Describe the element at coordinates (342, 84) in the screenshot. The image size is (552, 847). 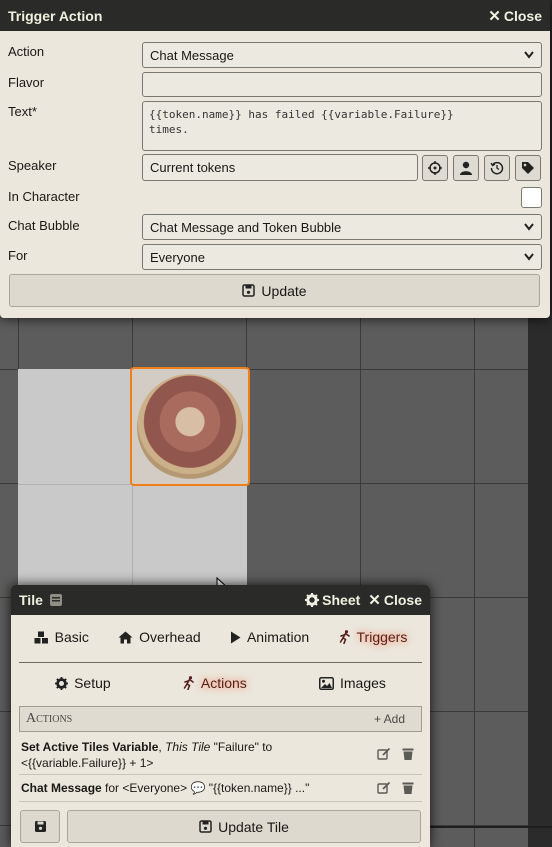
I see `flavor-input` at that location.